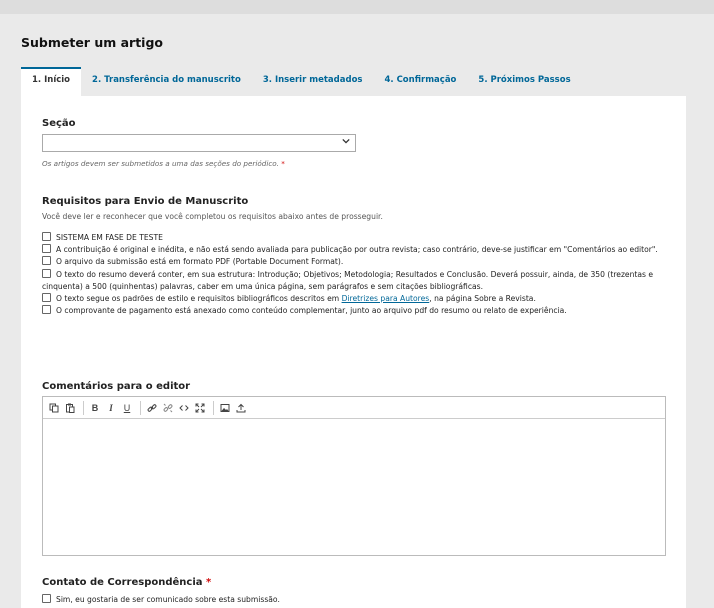 Image resolution: width=714 pixels, height=608 pixels. What do you see at coordinates (354, 408) in the screenshot?
I see `editor-toolbar: B I U` at bounding box center [354, 408].